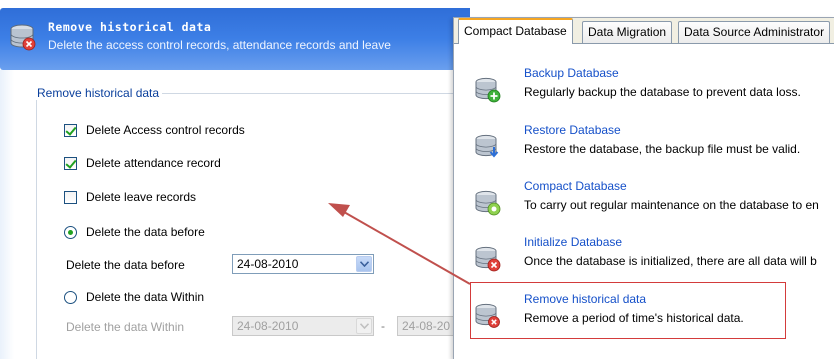 This screenshot has height=359, width=834. What do you see at coordinates (70, 232) in the screenshot?
I see `before-radio` at bounding box center [70, 232].